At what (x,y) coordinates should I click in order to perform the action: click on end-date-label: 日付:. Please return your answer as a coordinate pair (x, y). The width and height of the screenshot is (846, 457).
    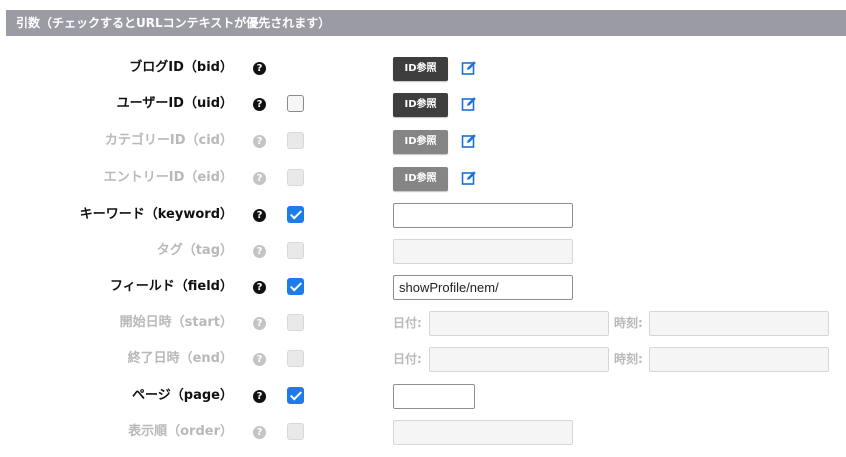
    Looking at the image, I should click on (407, 359).